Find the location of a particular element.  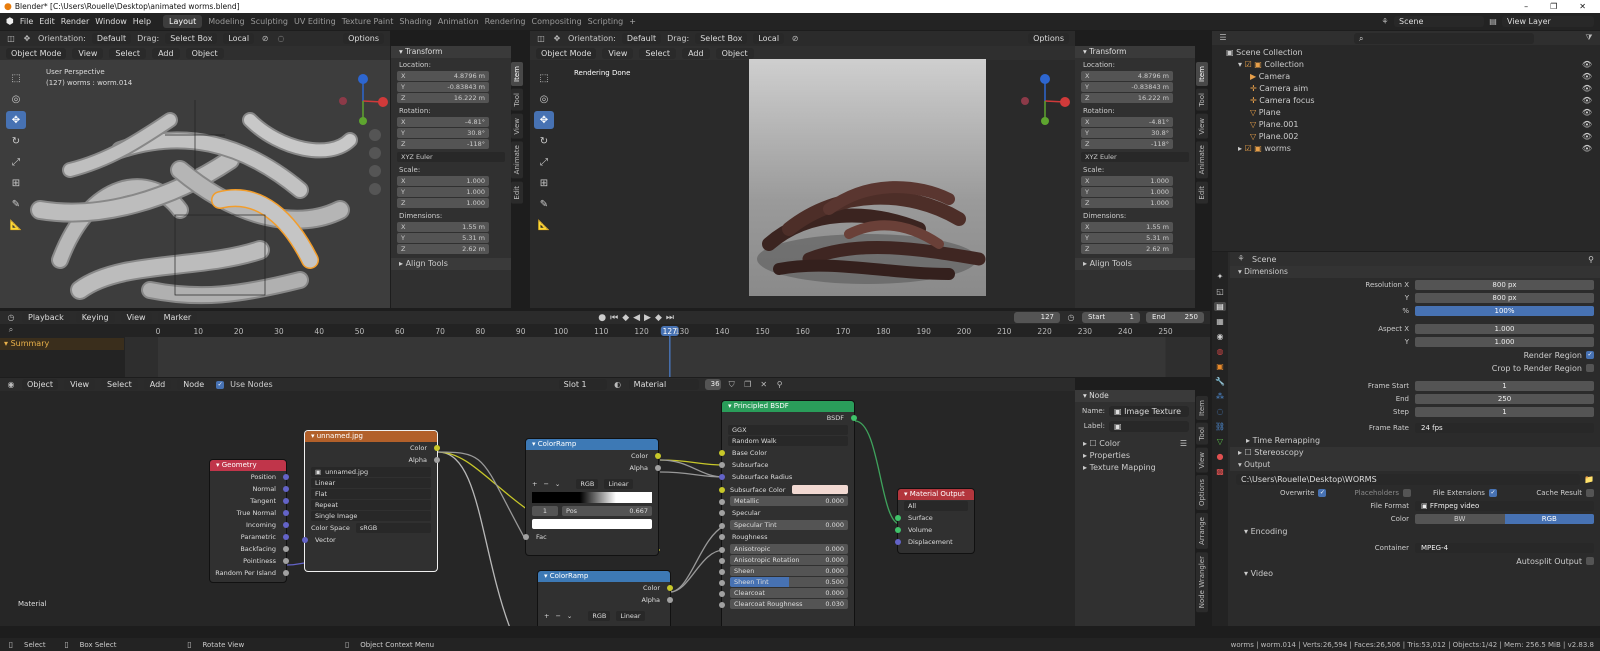

tab-edit: Edit is located at coordinates (517, 192).